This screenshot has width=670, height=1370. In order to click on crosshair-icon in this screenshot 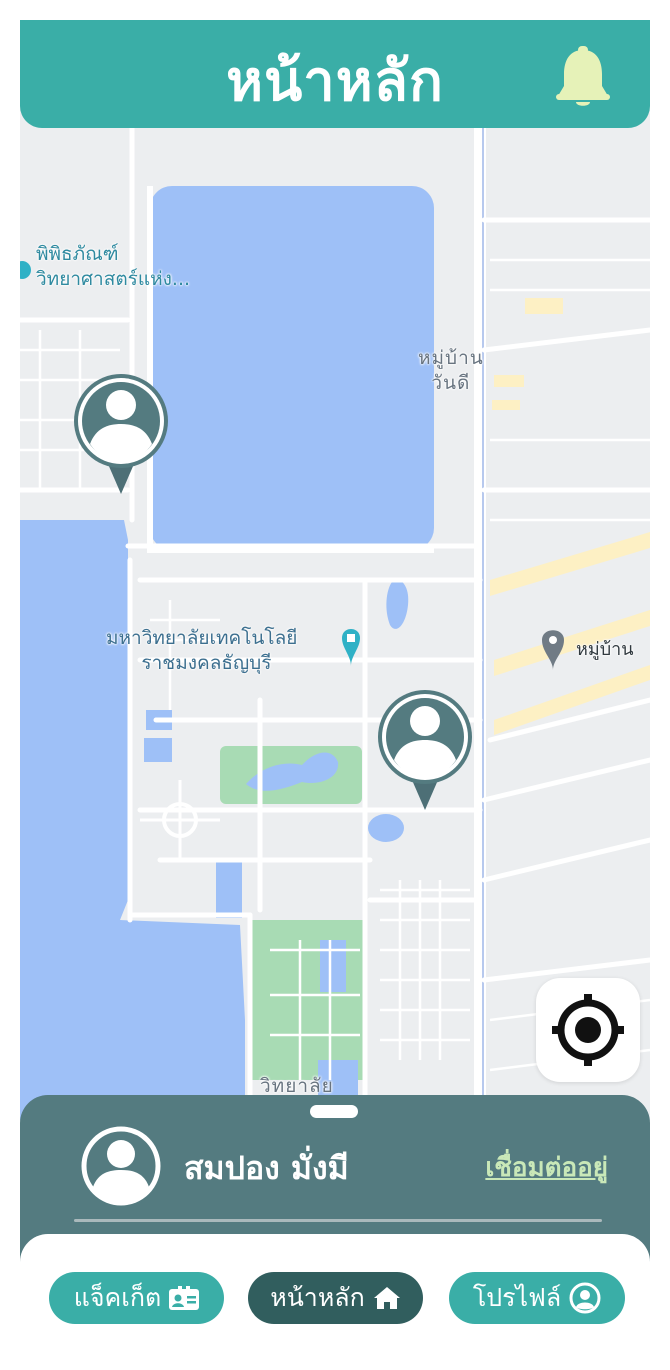, I will do `click(588, 1030)`.